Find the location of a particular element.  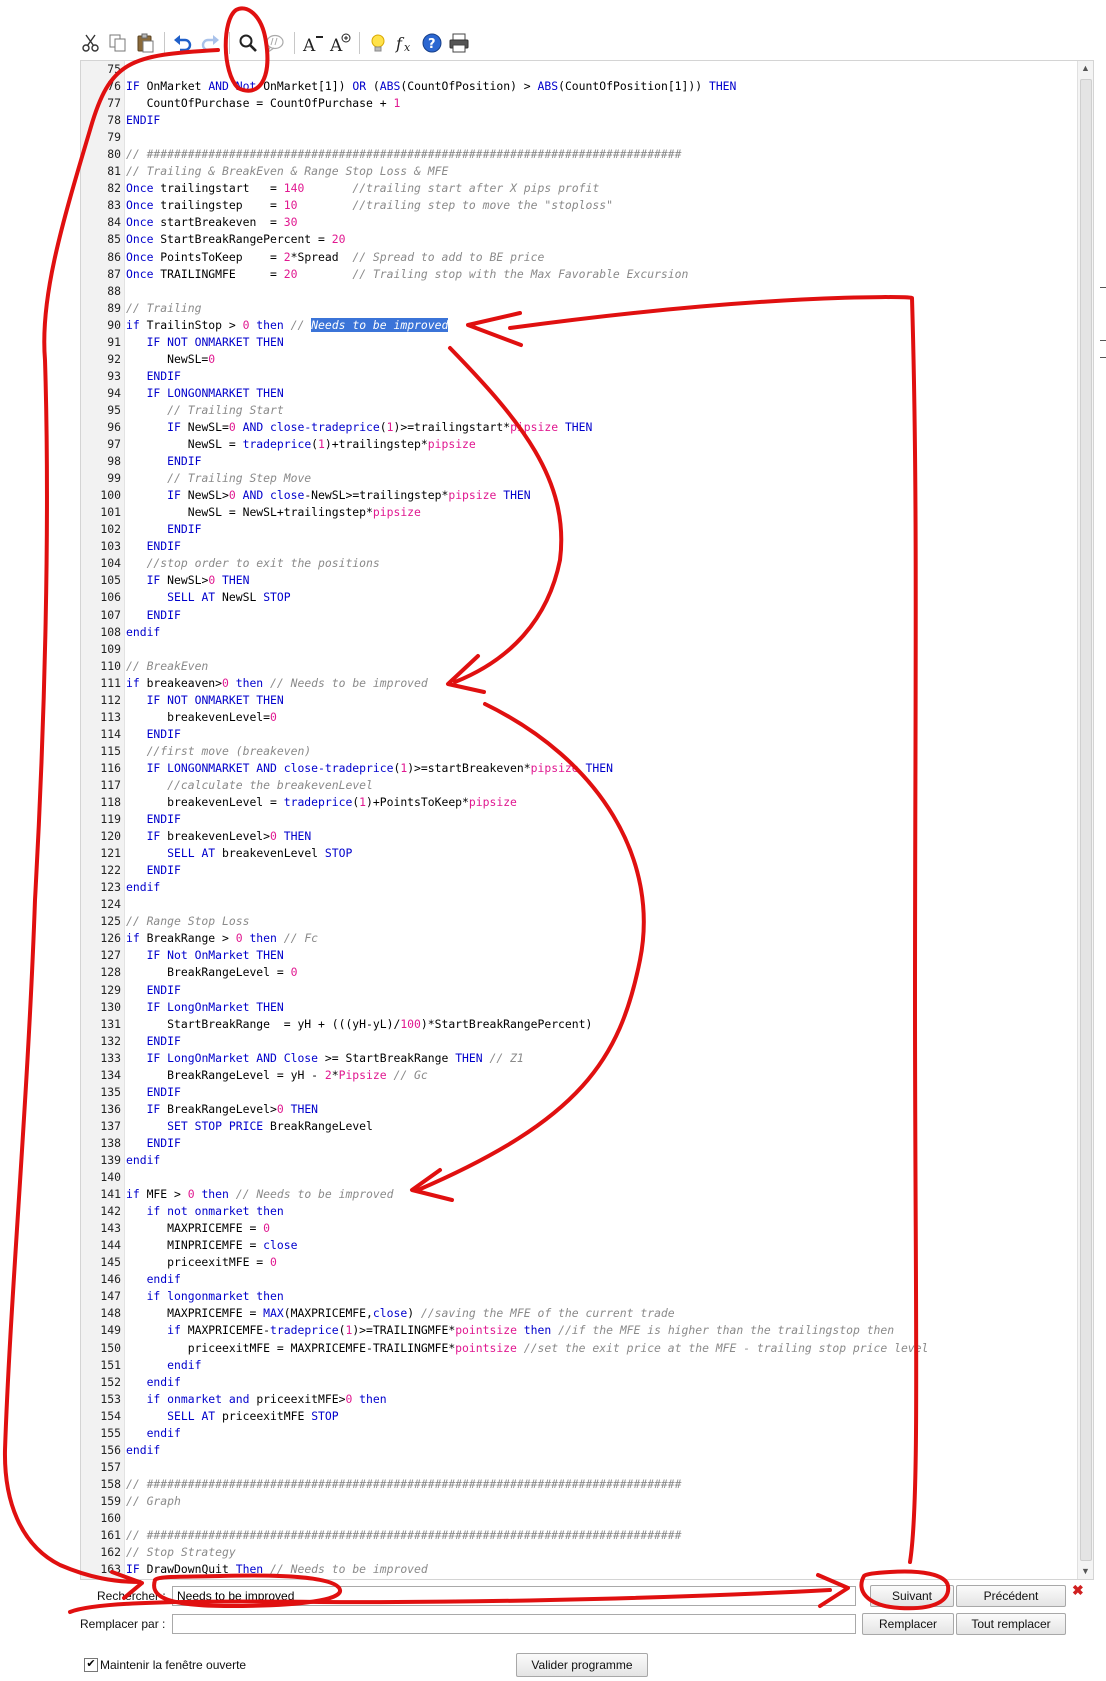

code-line: 109 is located at coordinates (579, 649).